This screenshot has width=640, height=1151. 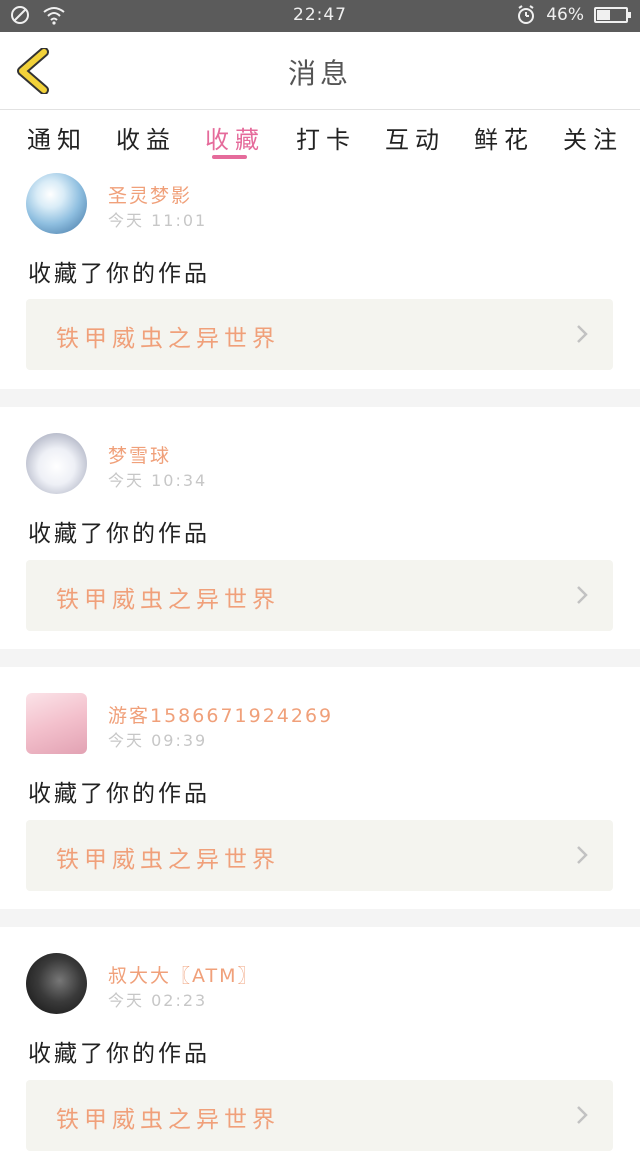 What do you see at coordinates (57, 137) in the screenshot?
I see `tab-notice: 通知` at bounding box center [57, 137].